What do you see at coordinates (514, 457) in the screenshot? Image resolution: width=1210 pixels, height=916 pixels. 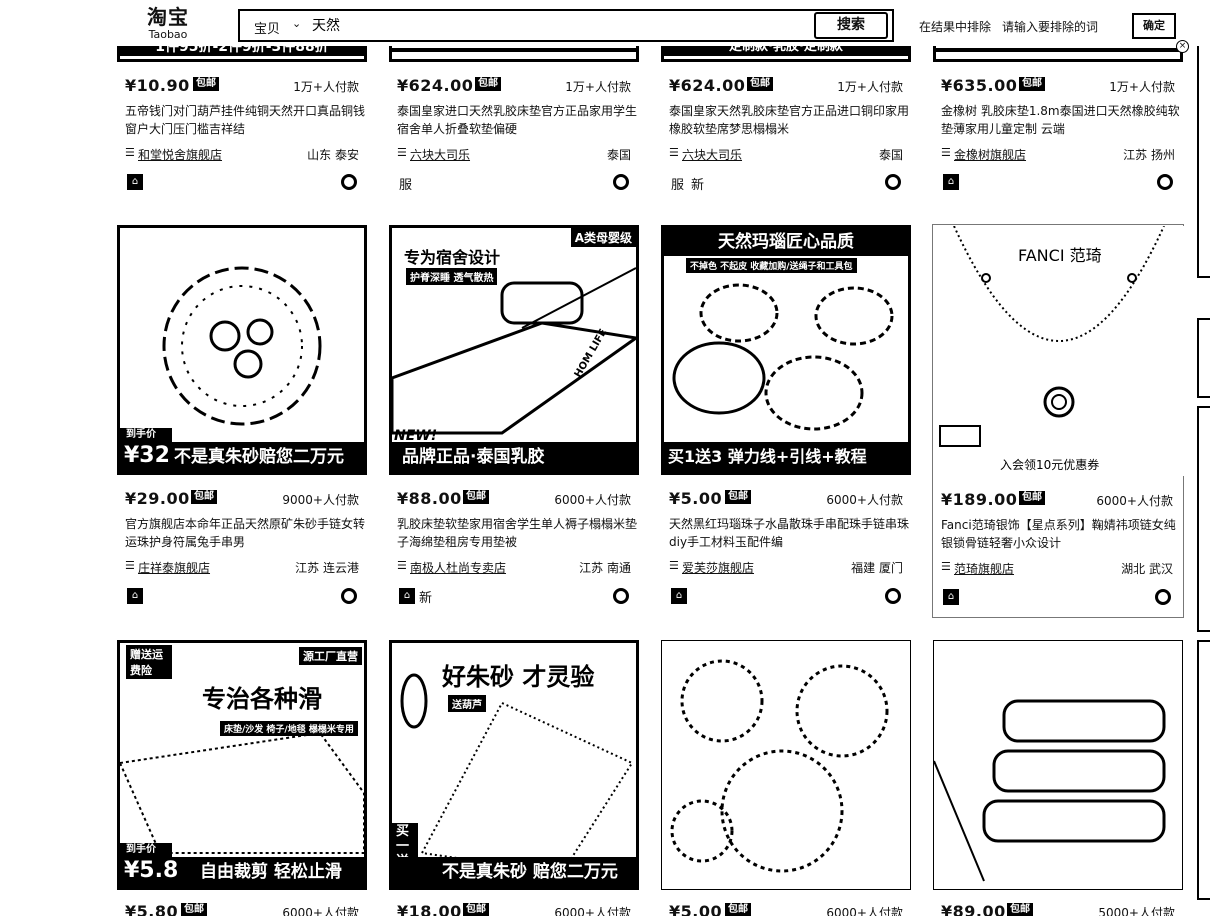 I see `image-banner: 品牌正品·泰国乳胶` at bounding box center [514, 457].